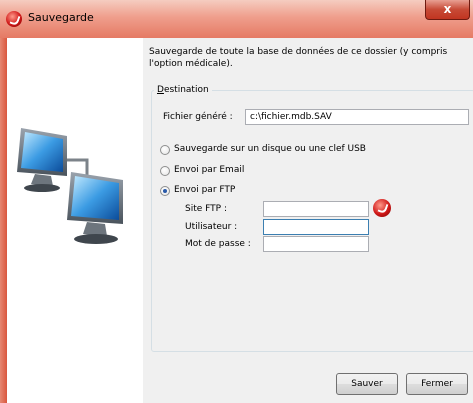 Image resolution: width=473 pixels, height=403 pixels. I want to click on backup-icon, so click(14, 19).